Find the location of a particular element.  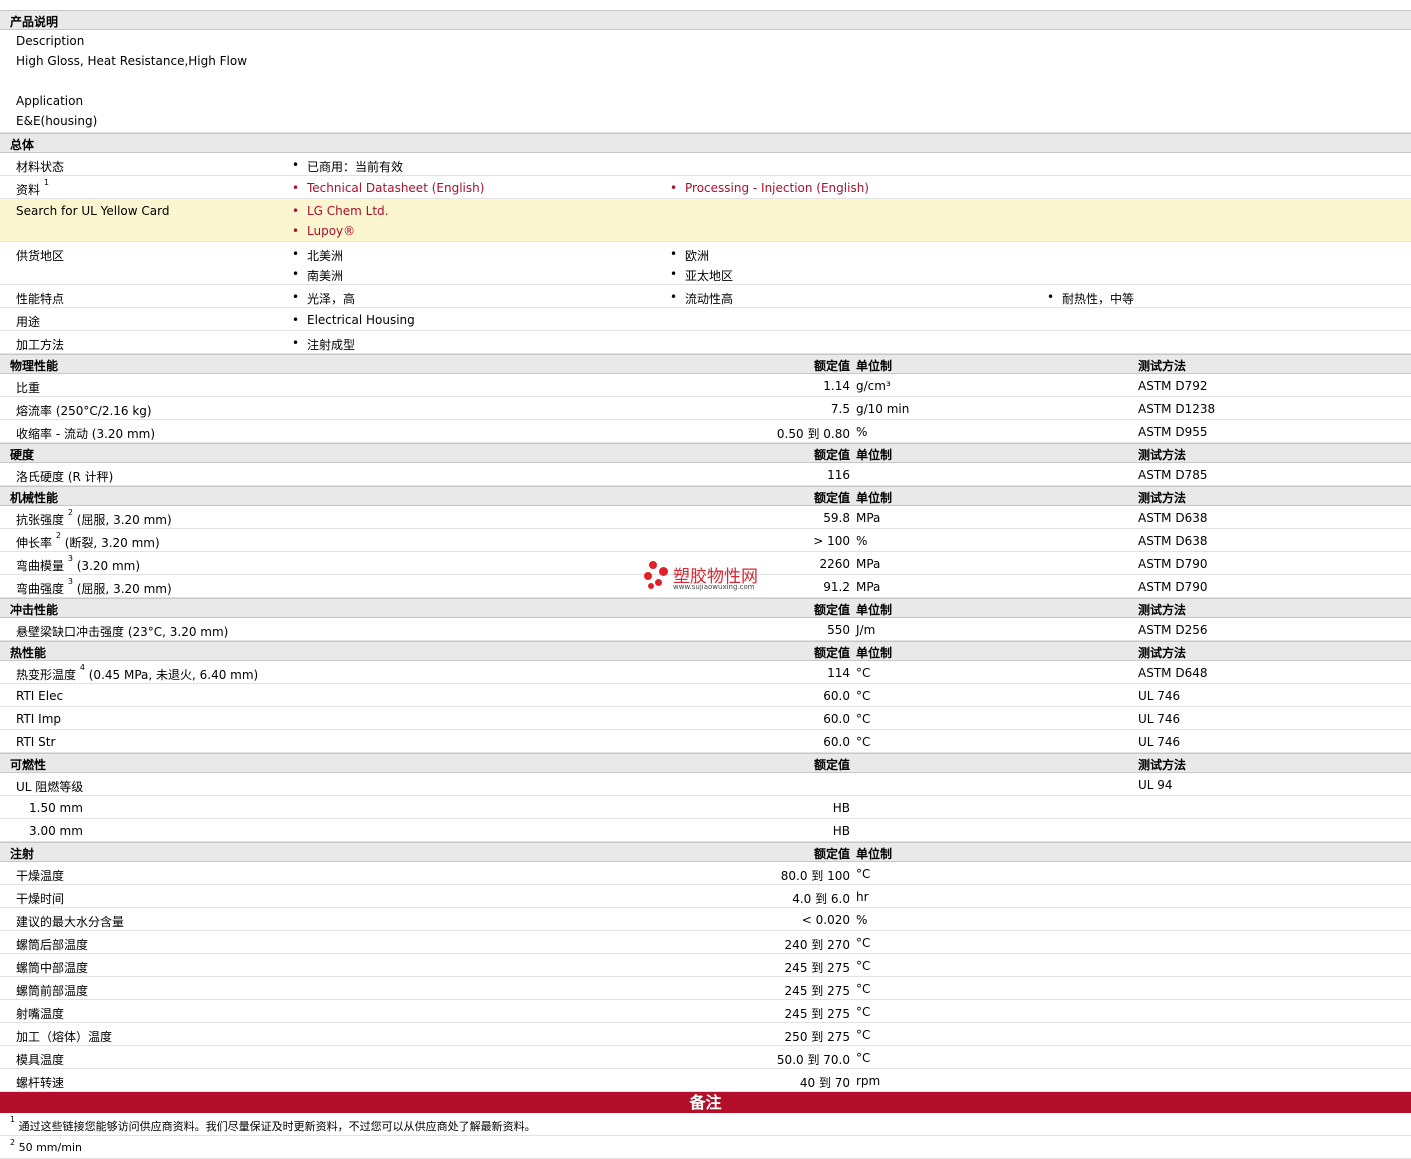

section-general: 总体 is located at coordinates (705, 143).